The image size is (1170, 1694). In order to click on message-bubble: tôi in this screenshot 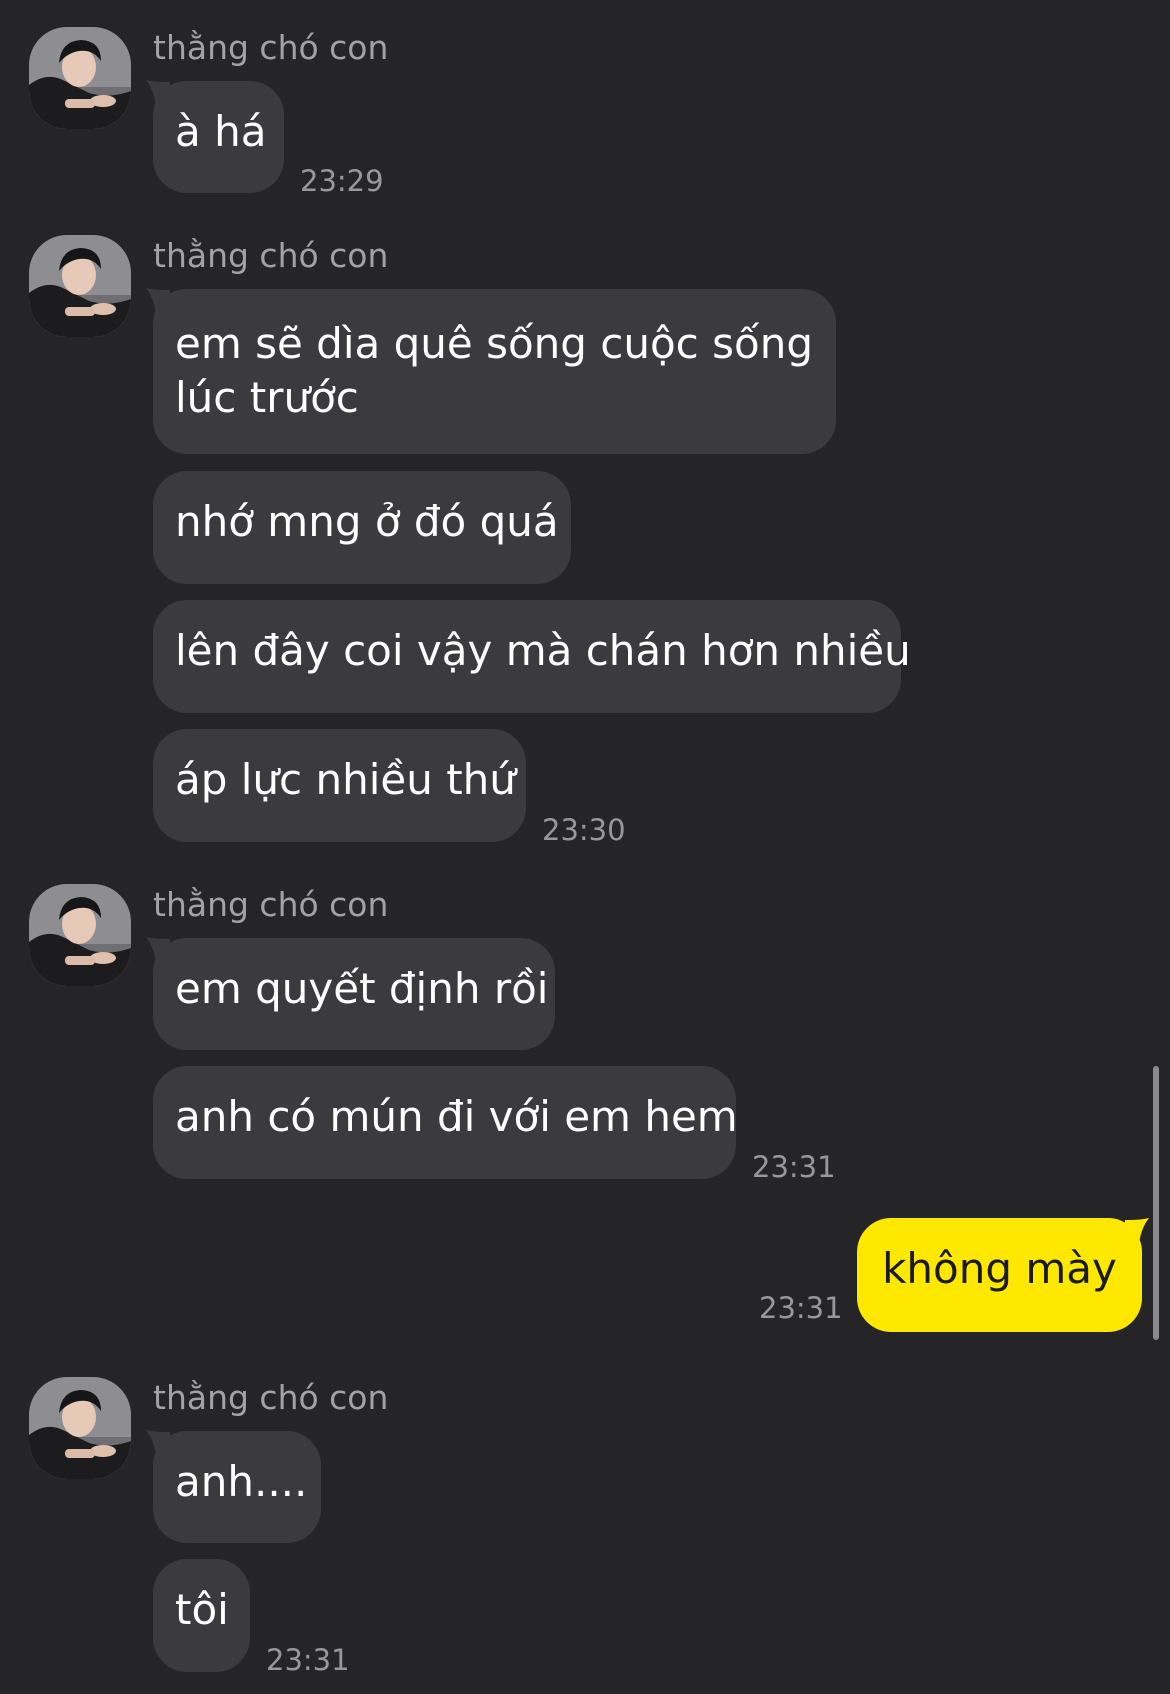, I will do `click(201, 1615)`.